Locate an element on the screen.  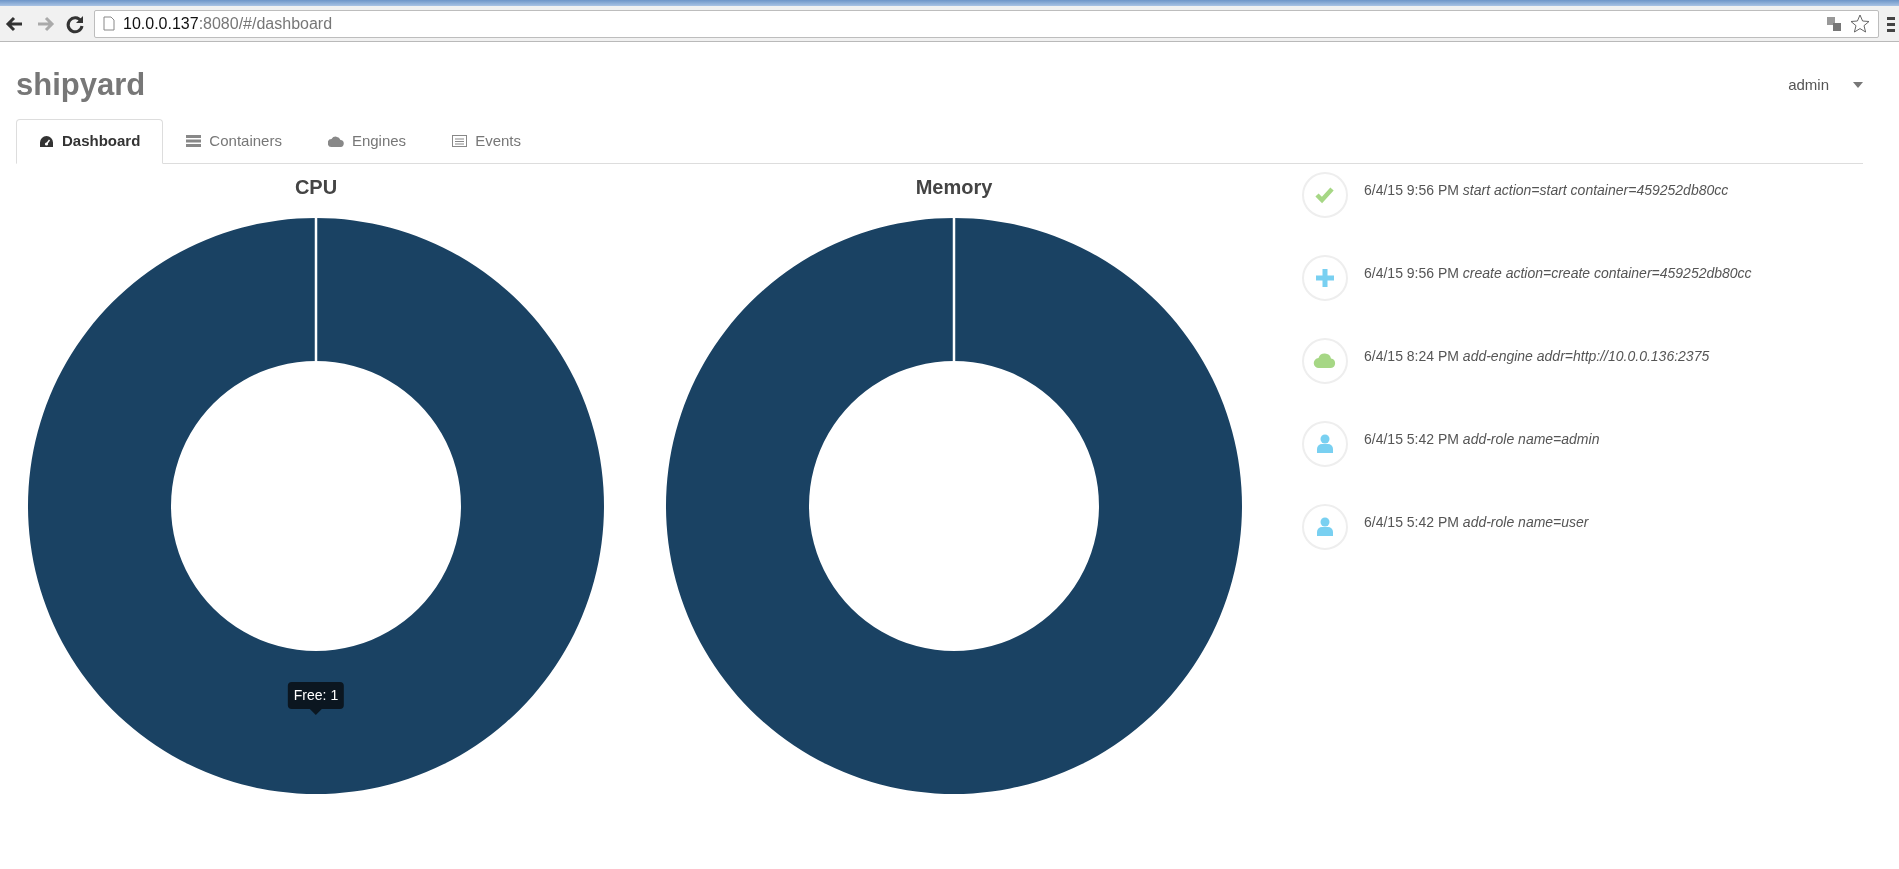
chart-title: CPU is located at coordinates (316, 187).